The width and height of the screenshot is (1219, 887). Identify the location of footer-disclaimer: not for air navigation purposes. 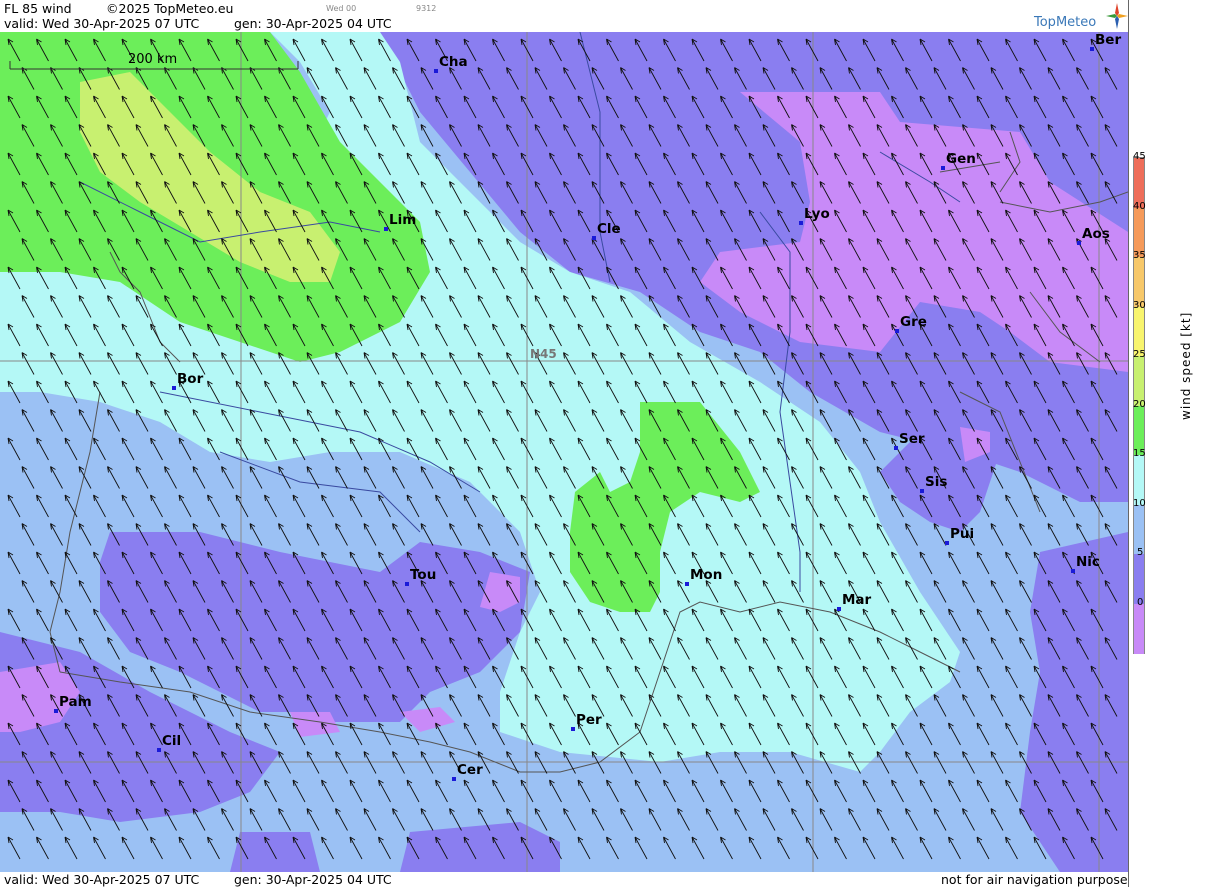
(1038, 879).